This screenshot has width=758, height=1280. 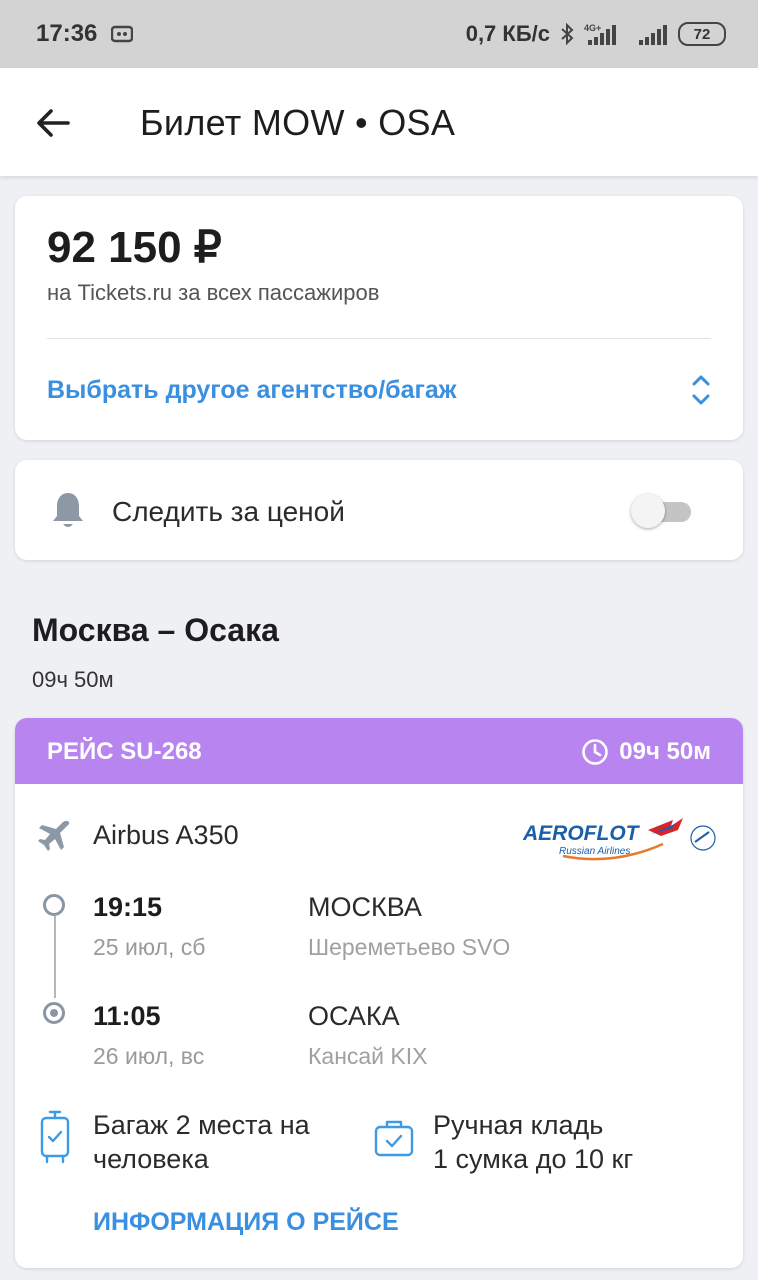 I want to click on flight-info-link: ИНФОРМАЦИЯ О РЕЙСЕ, so click(x=246, y=1222).